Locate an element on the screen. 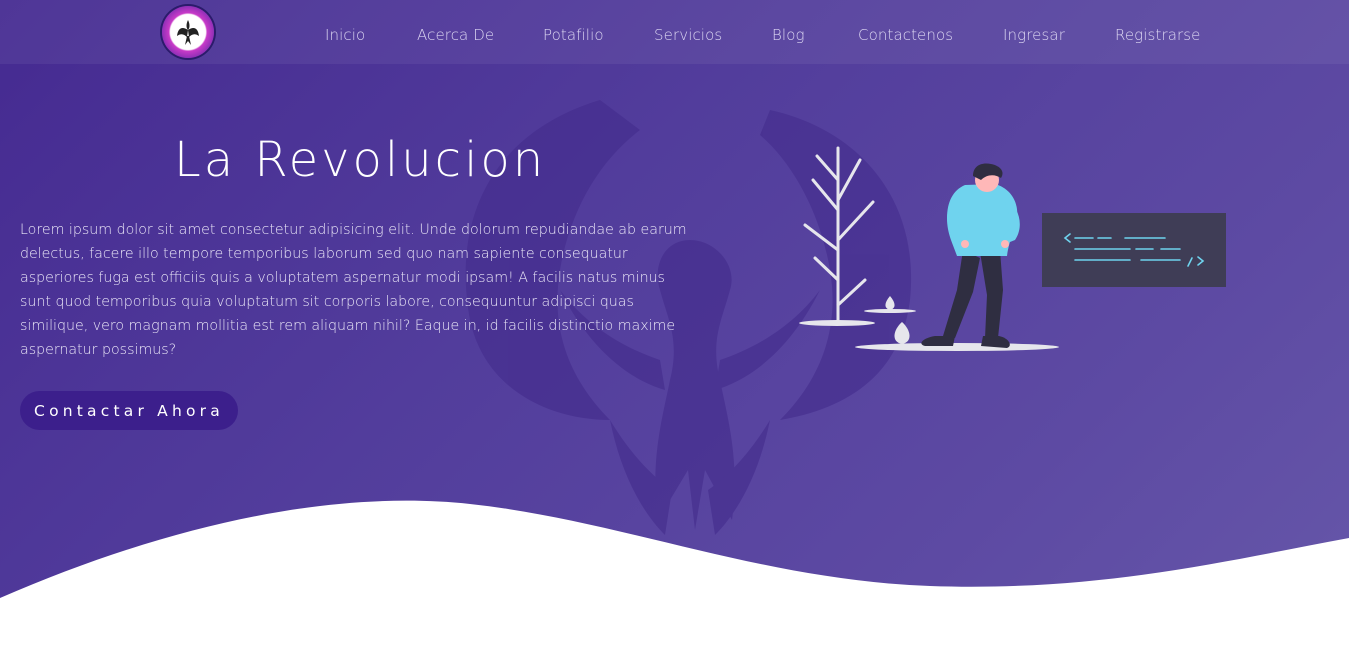  nav-link-inicio: Inicio is located at coordinates (345, 35).